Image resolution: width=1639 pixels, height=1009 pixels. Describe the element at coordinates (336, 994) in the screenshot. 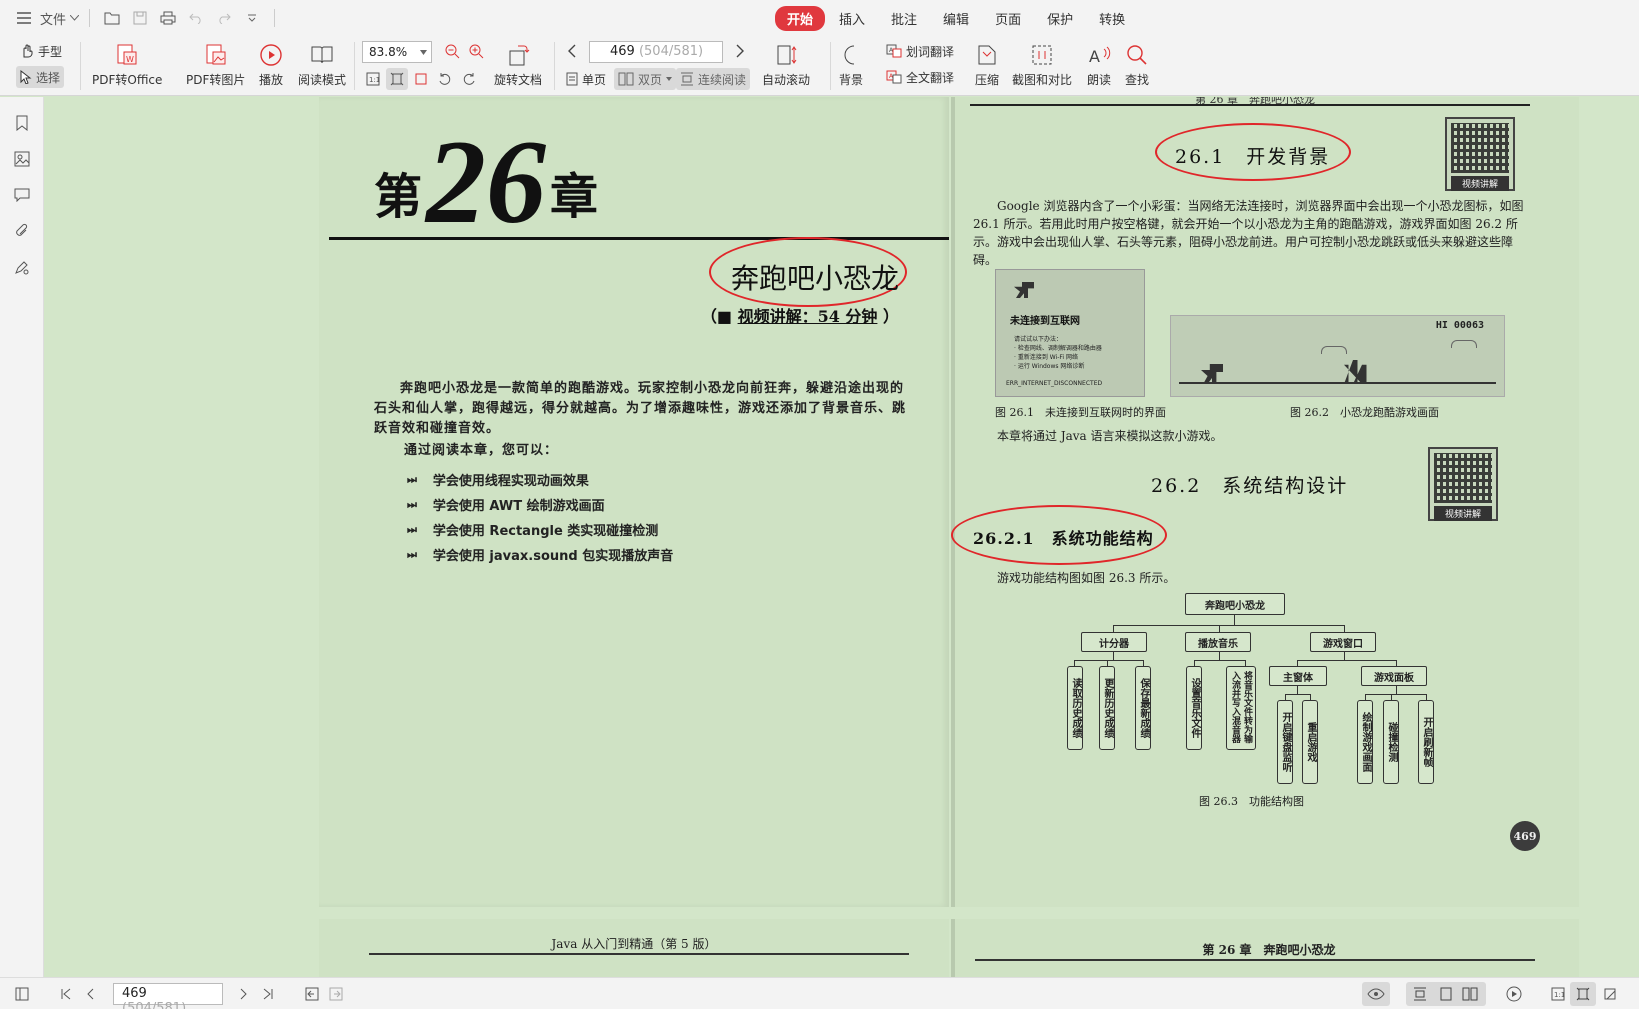

I see `forward-icon` at that location.